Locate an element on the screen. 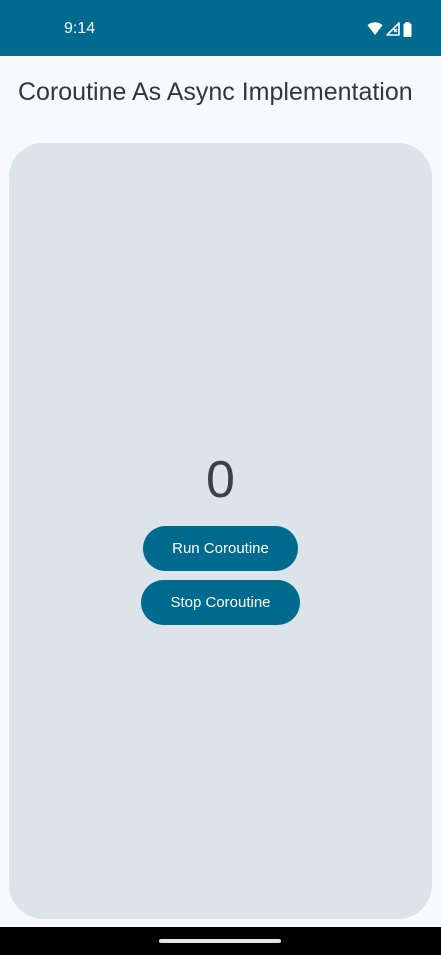 This screenshot has height=955, width=441. home-gesture-handle is located at coordinates (220, 941).